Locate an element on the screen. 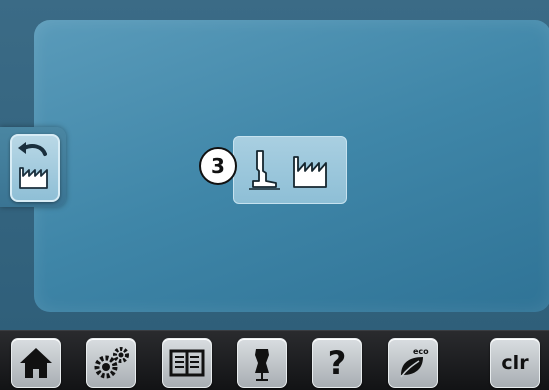  gears-icon is located at coordinates (111, 363).